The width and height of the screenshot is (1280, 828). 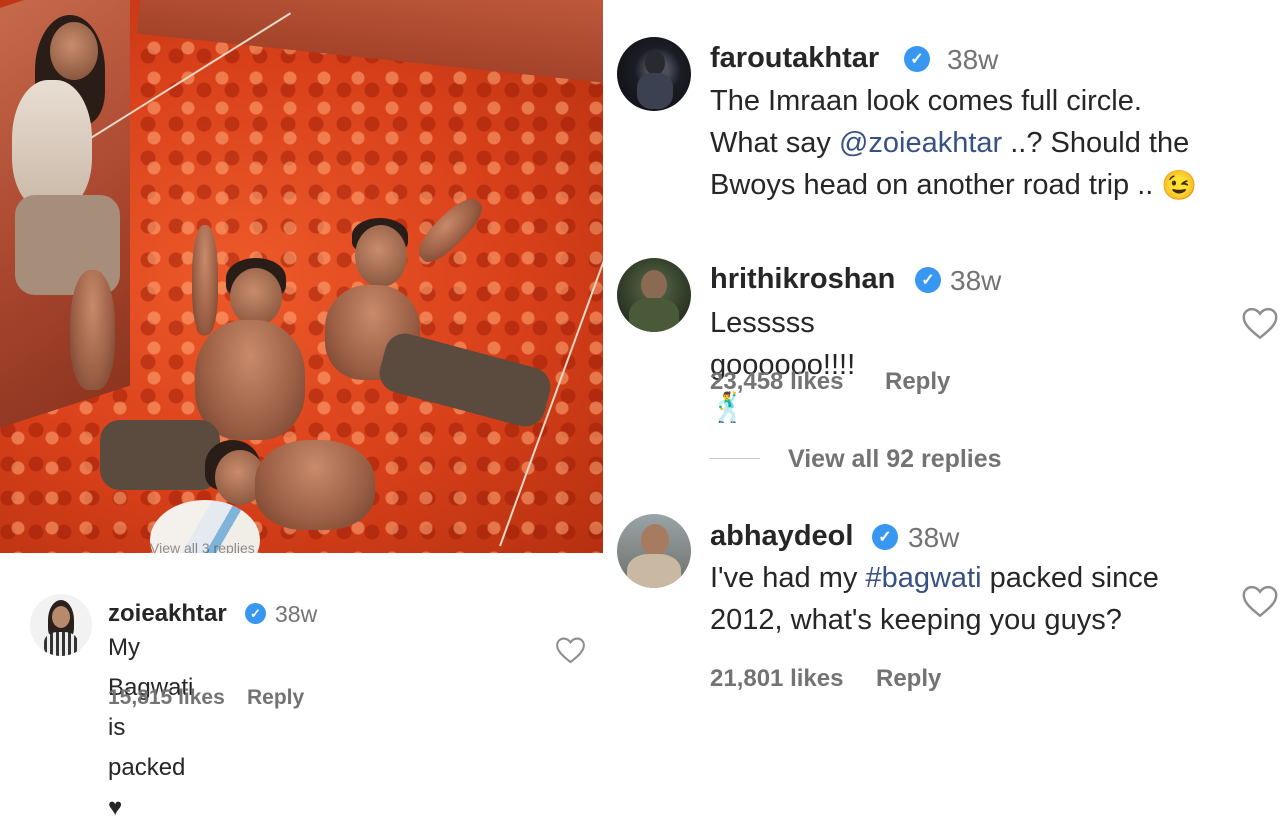 What do you see at coordinates (166, 698) in the screenshot?
I see `like-count: 15,815 likes` at bounding box center [166, 698].